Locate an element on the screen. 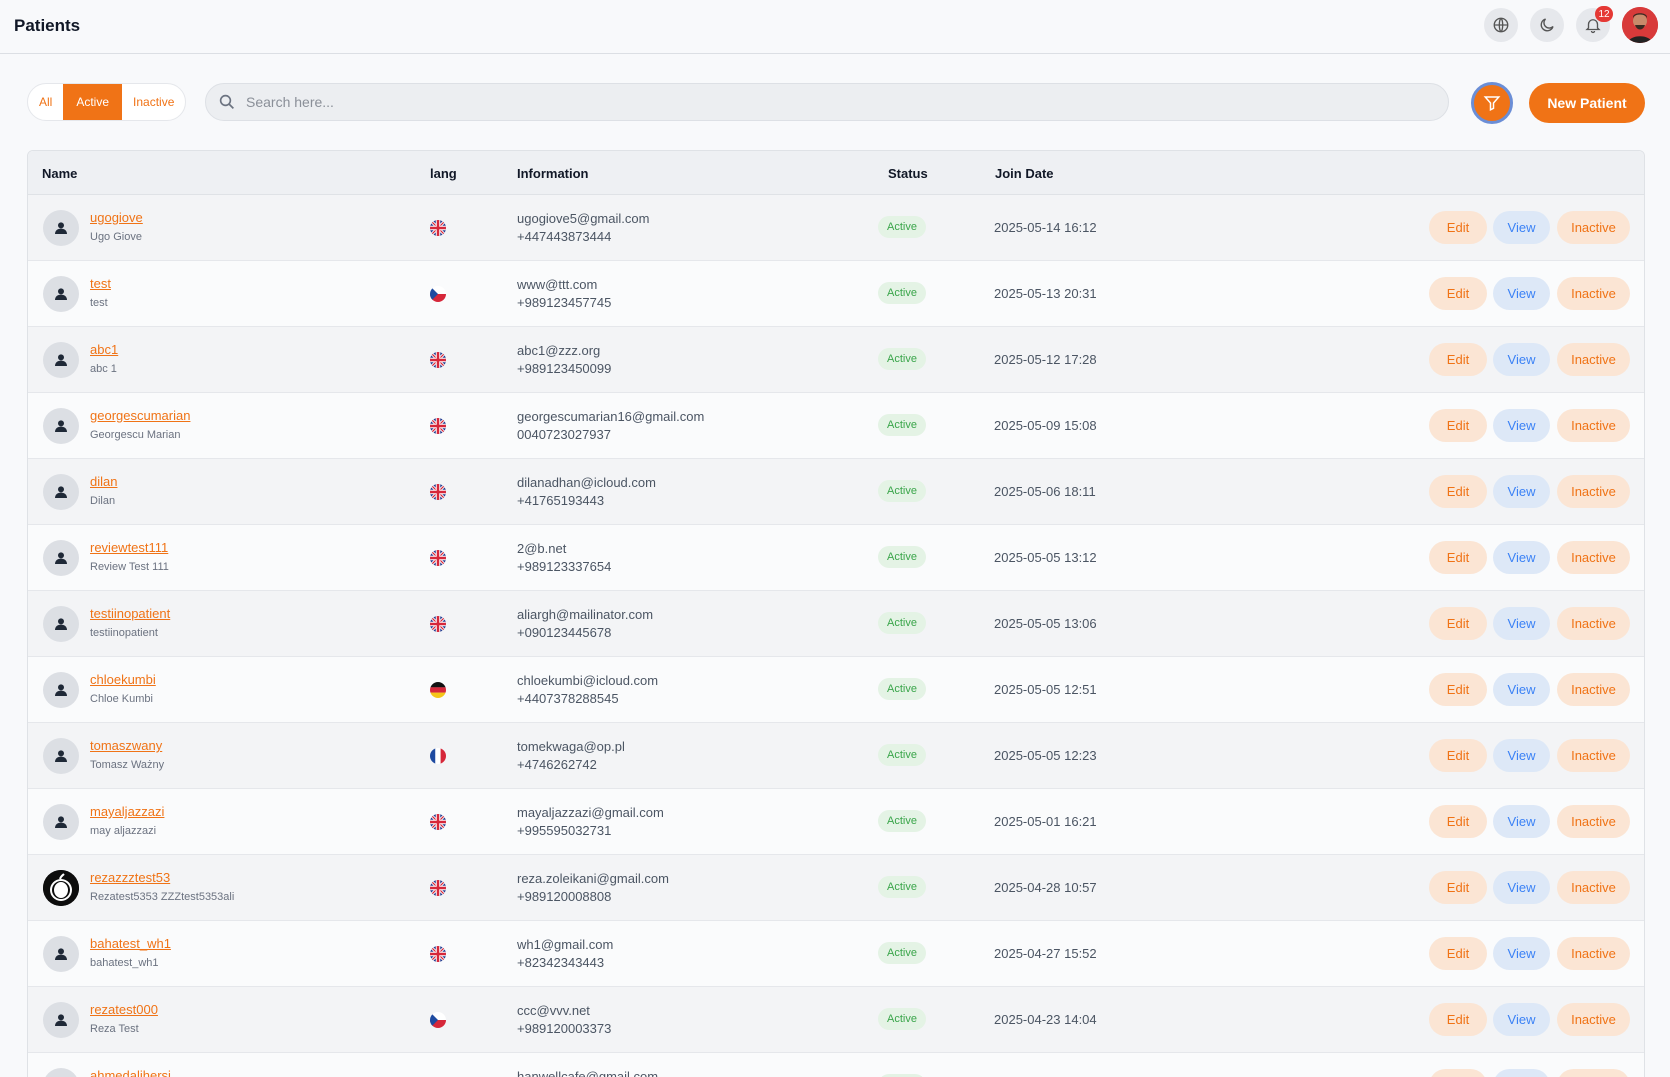 The width and height of the screenshot is (1670, 1077). filter-button is located at coordinates (1492, 103).